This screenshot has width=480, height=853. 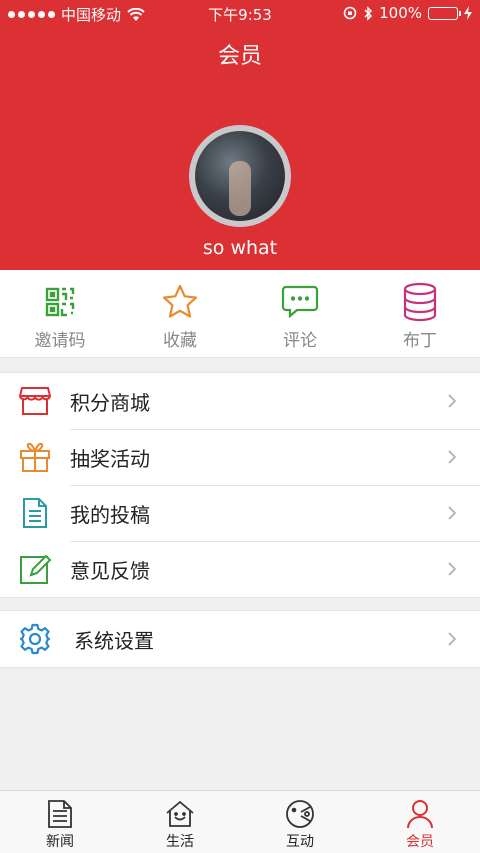 I want to click on database-icon, so click(x=420, y=302).